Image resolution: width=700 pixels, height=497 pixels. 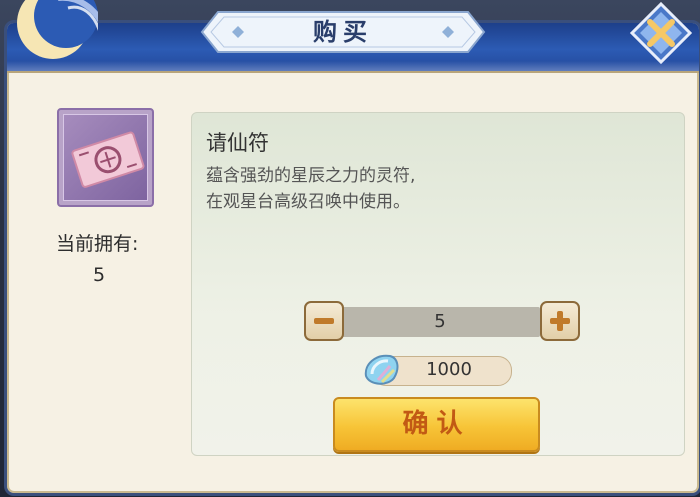 I want to click on quantity-value: 5, so click(x=440, y=321).